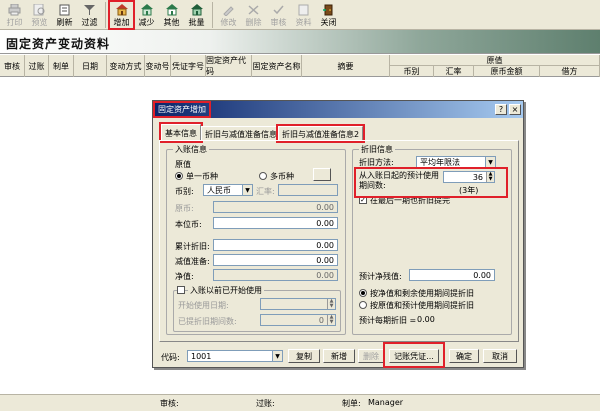 Image resolution: width=600 pixels, height=411 pixels. What do you see at coordinates (454, 71) in the screenshot?
I see `col-rate: 汇率` at bounding box center [454, 71].